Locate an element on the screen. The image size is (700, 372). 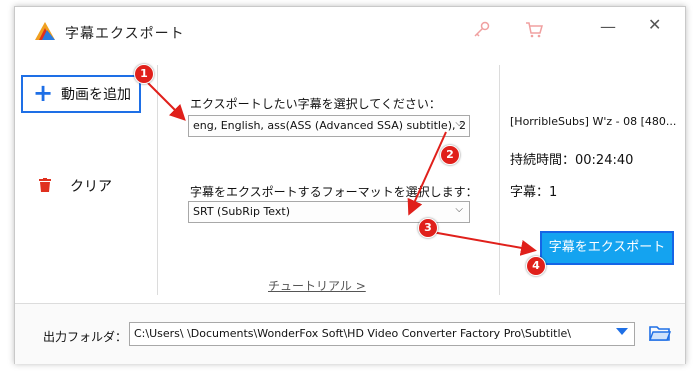
app-logo-icon is located at coordinates (45, 31).